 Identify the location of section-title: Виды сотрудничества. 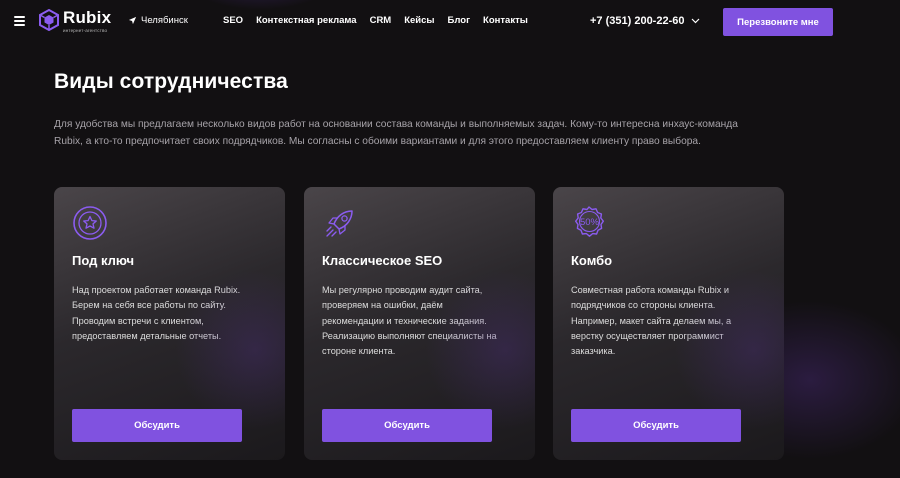
(171, 81).